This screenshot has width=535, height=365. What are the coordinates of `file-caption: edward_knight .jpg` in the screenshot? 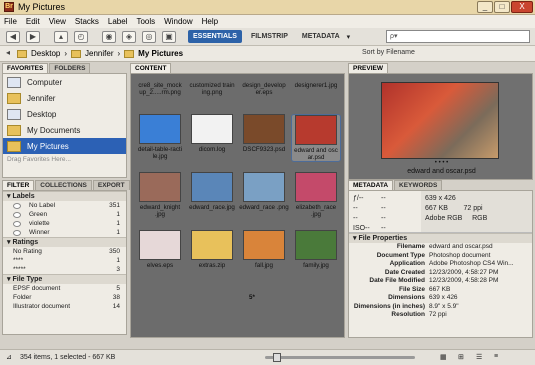 It's located at (160, 211).